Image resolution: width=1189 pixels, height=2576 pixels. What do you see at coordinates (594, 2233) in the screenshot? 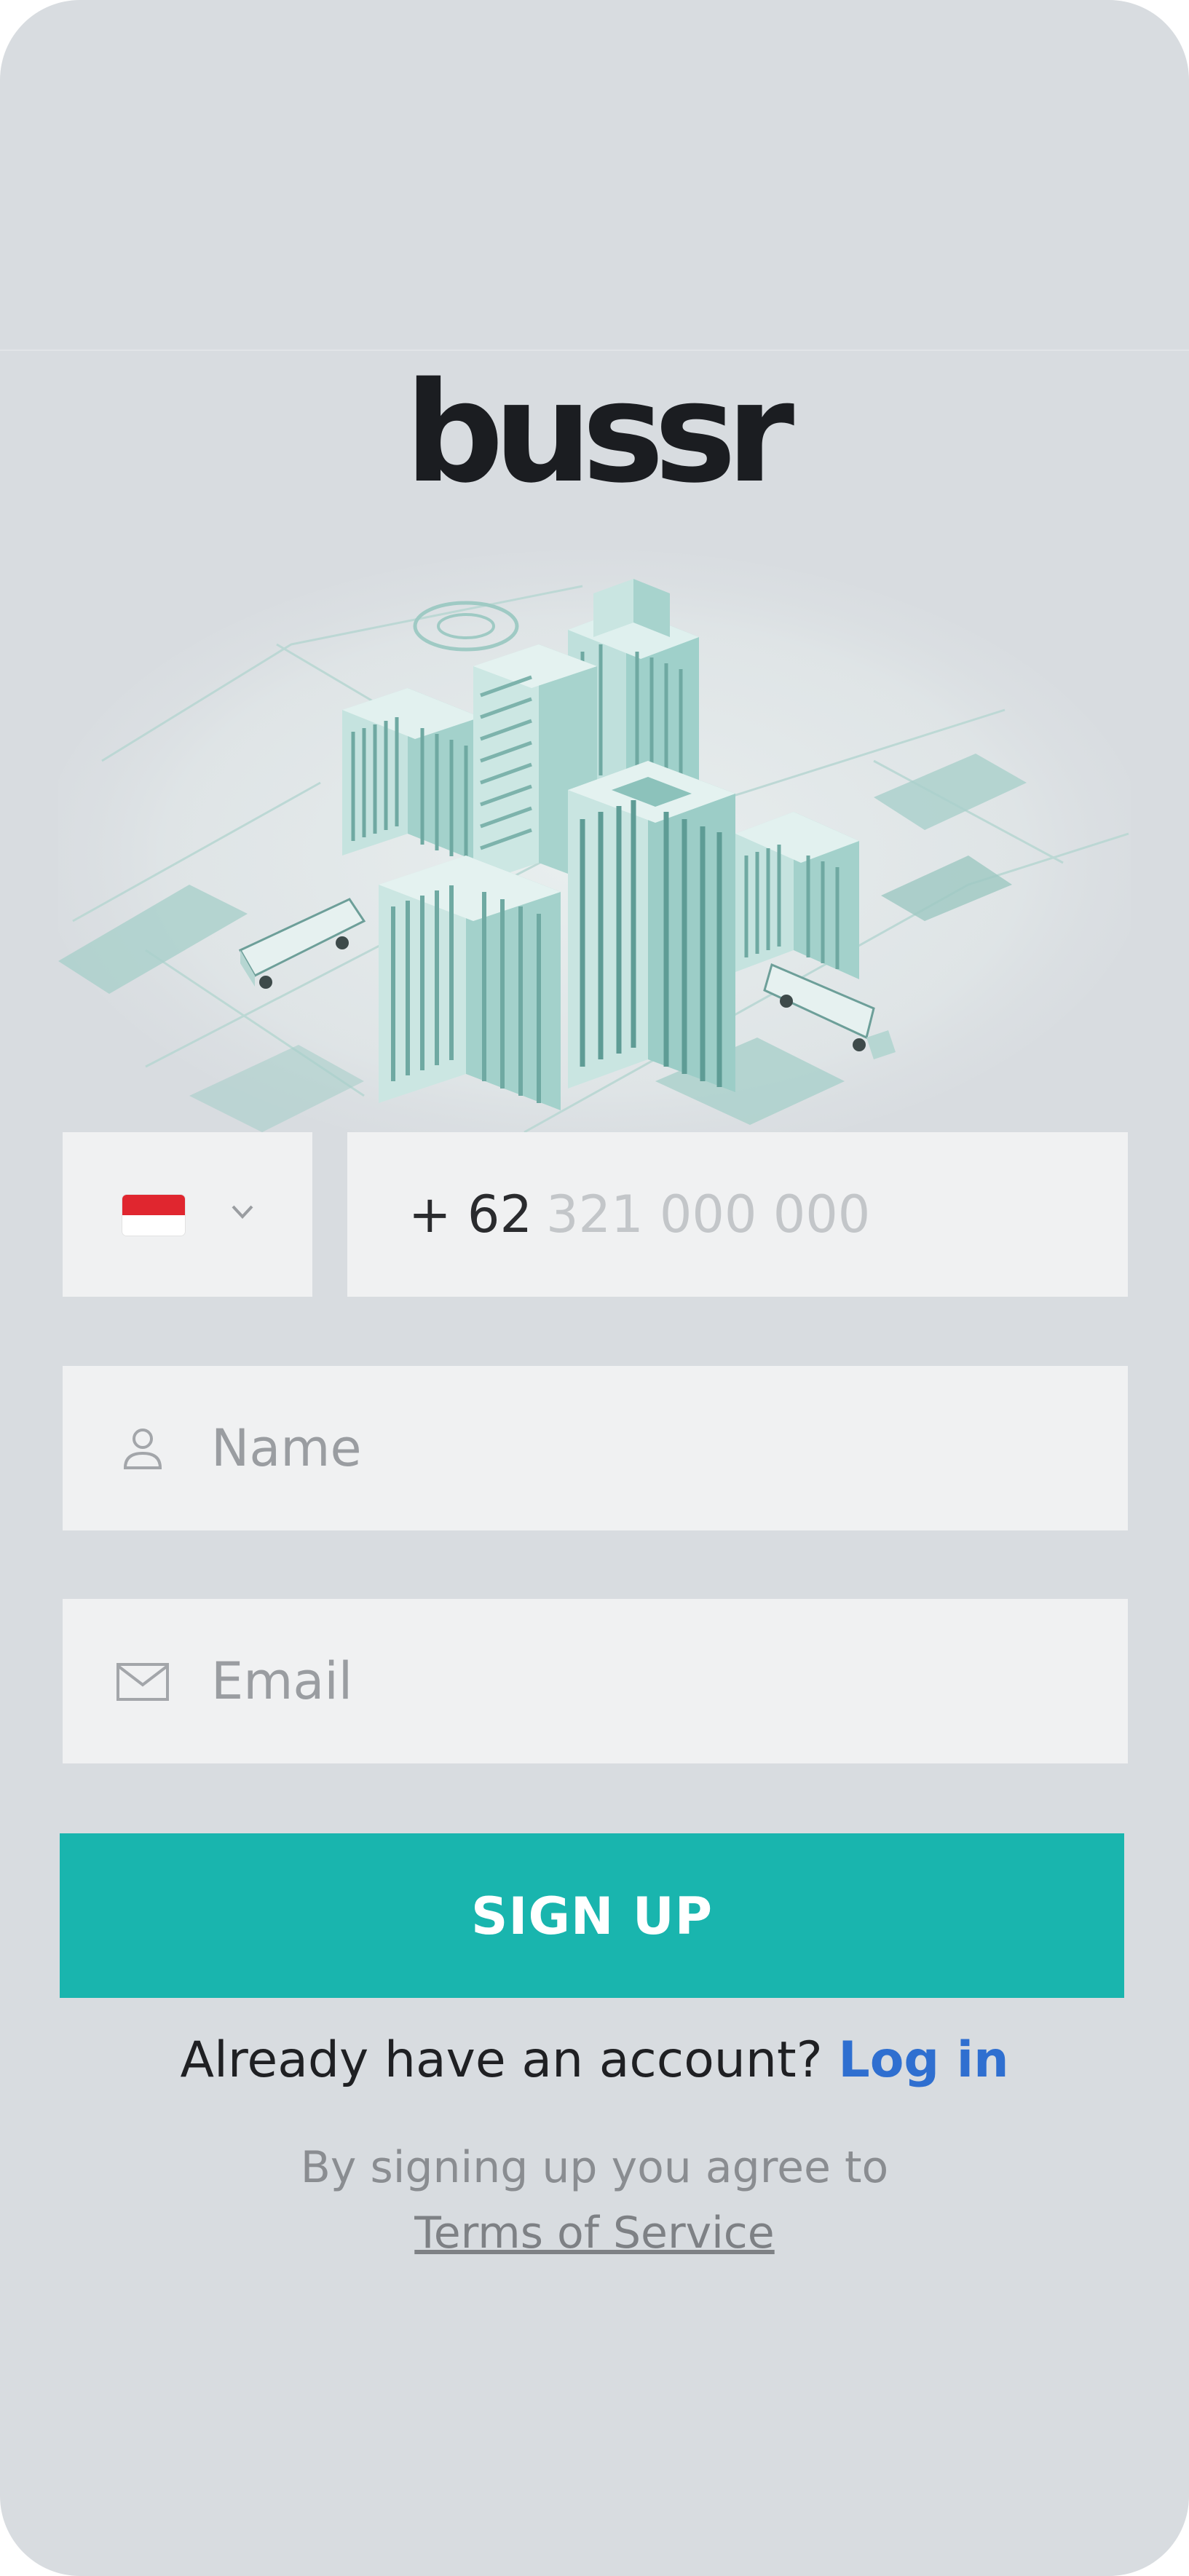
I see `terms-of-service-link: Terms of Service` at bounding box center [594, 2233].